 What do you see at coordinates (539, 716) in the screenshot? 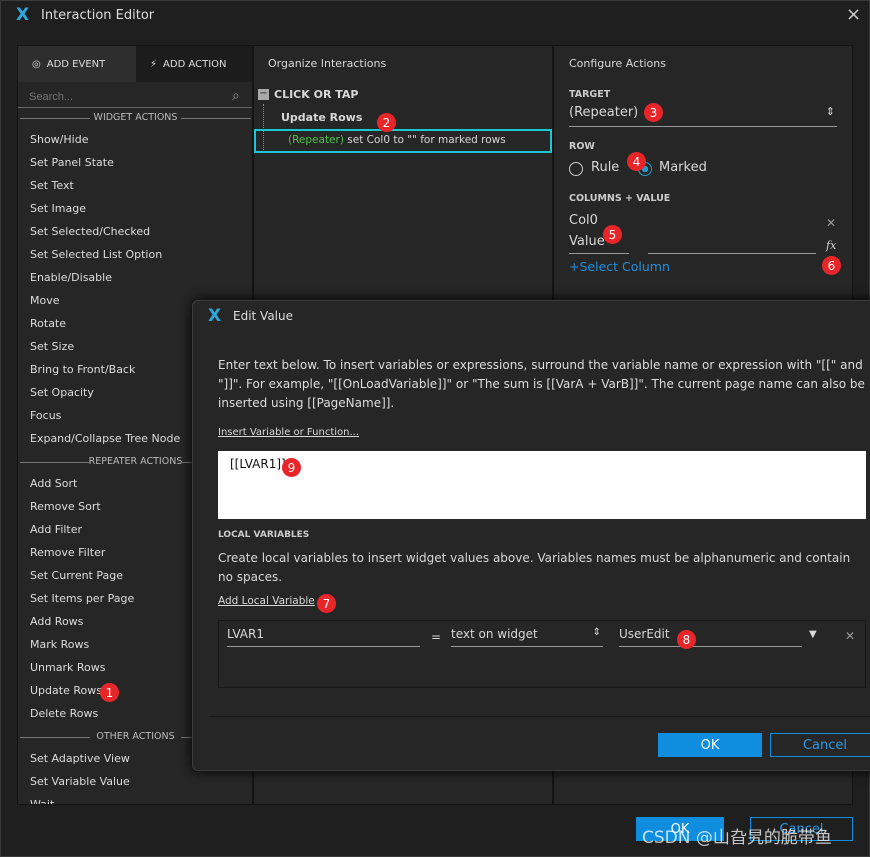
I see `dialog-divider` at bounding box center [539, 716].